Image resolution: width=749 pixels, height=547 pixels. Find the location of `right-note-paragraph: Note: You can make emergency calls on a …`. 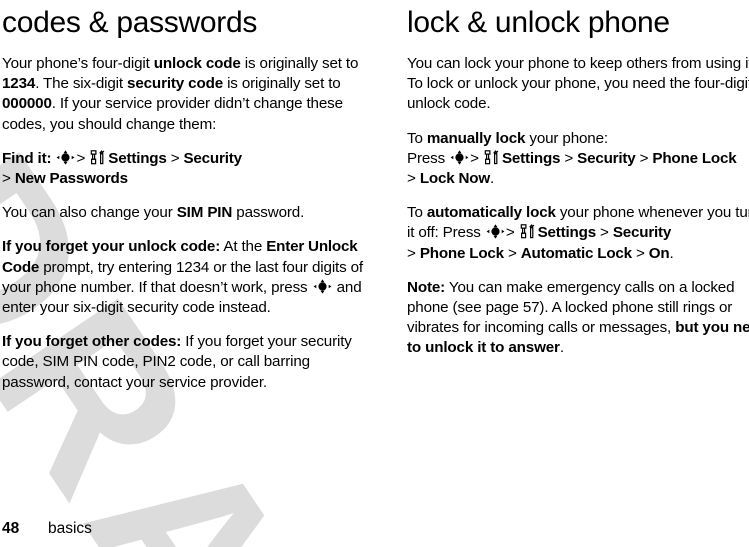

right-note-paragraph: Note: You can make emergency calls on a … is located at coordinates (578, 318).